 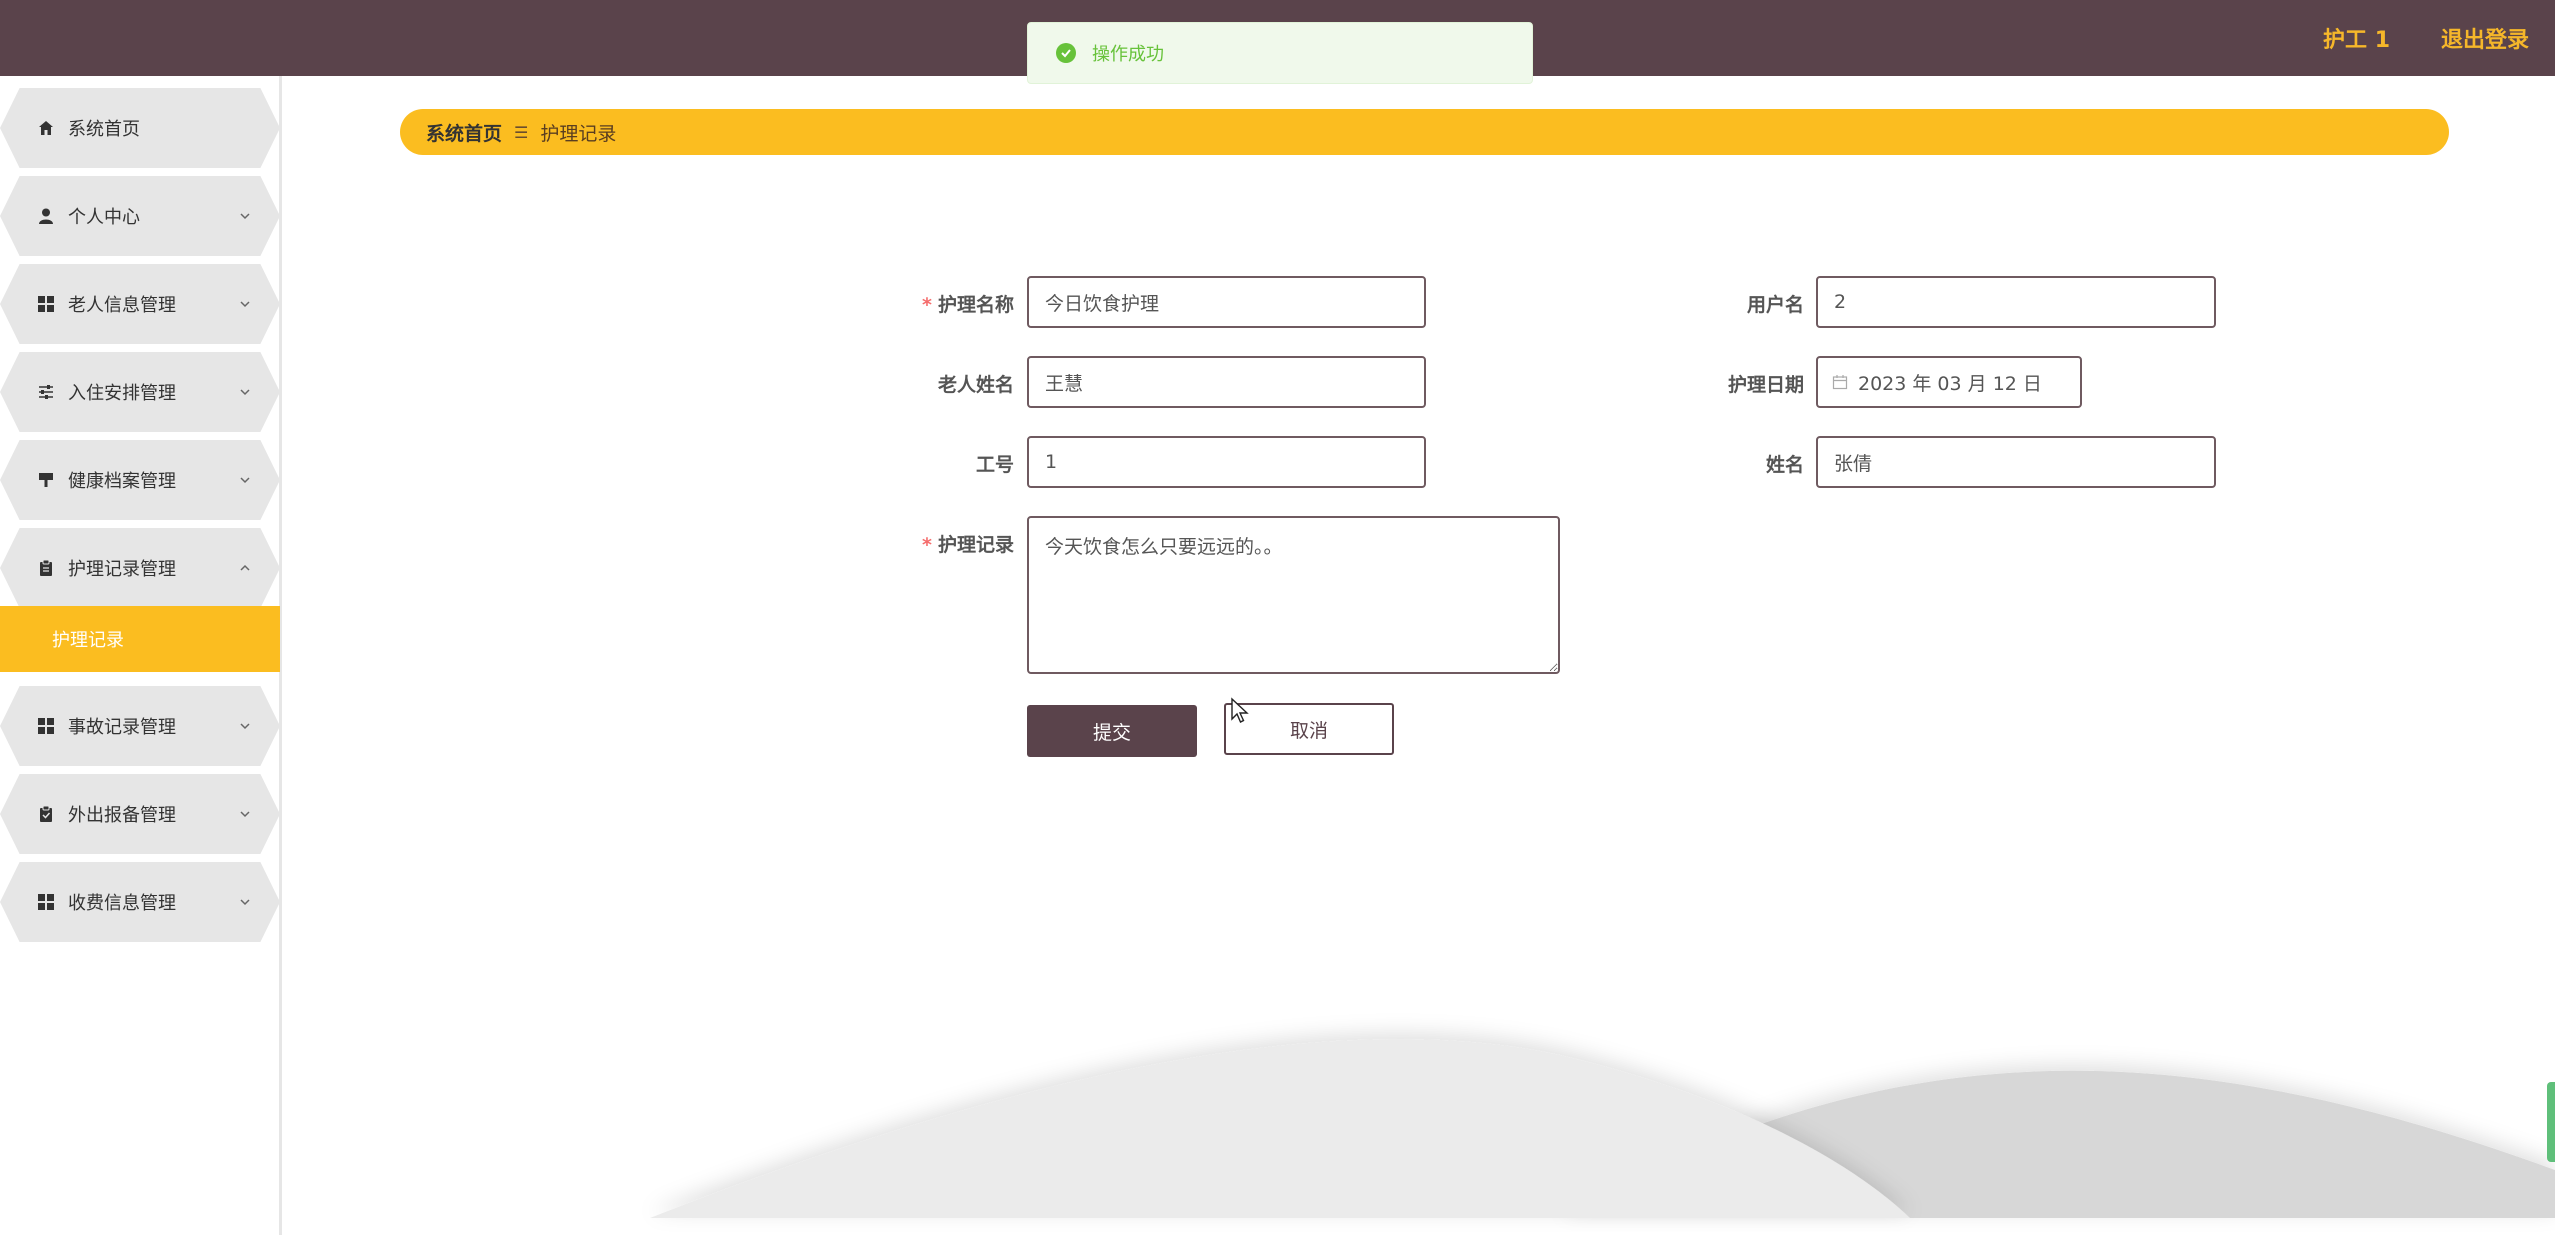 I want to click on chevron-up-icon, so click(x=245, y=567).